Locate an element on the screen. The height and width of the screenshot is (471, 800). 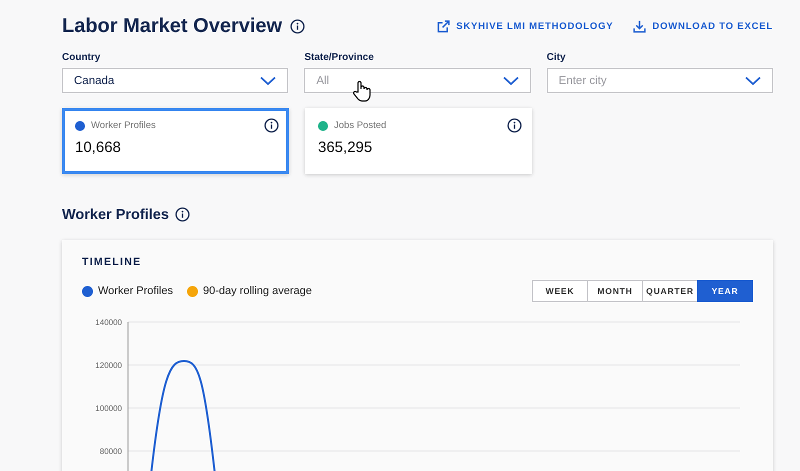
section-title: Worker Profiles is located at coordinates (115, 214).